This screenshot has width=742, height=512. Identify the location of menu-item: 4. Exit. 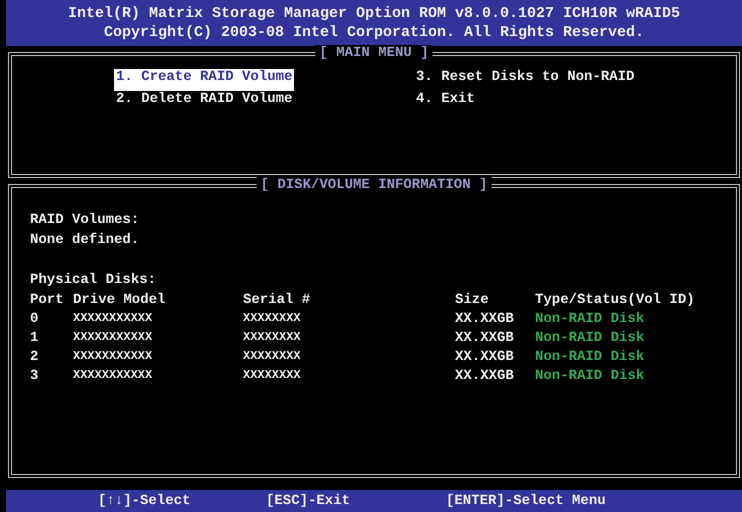
(445, 102).